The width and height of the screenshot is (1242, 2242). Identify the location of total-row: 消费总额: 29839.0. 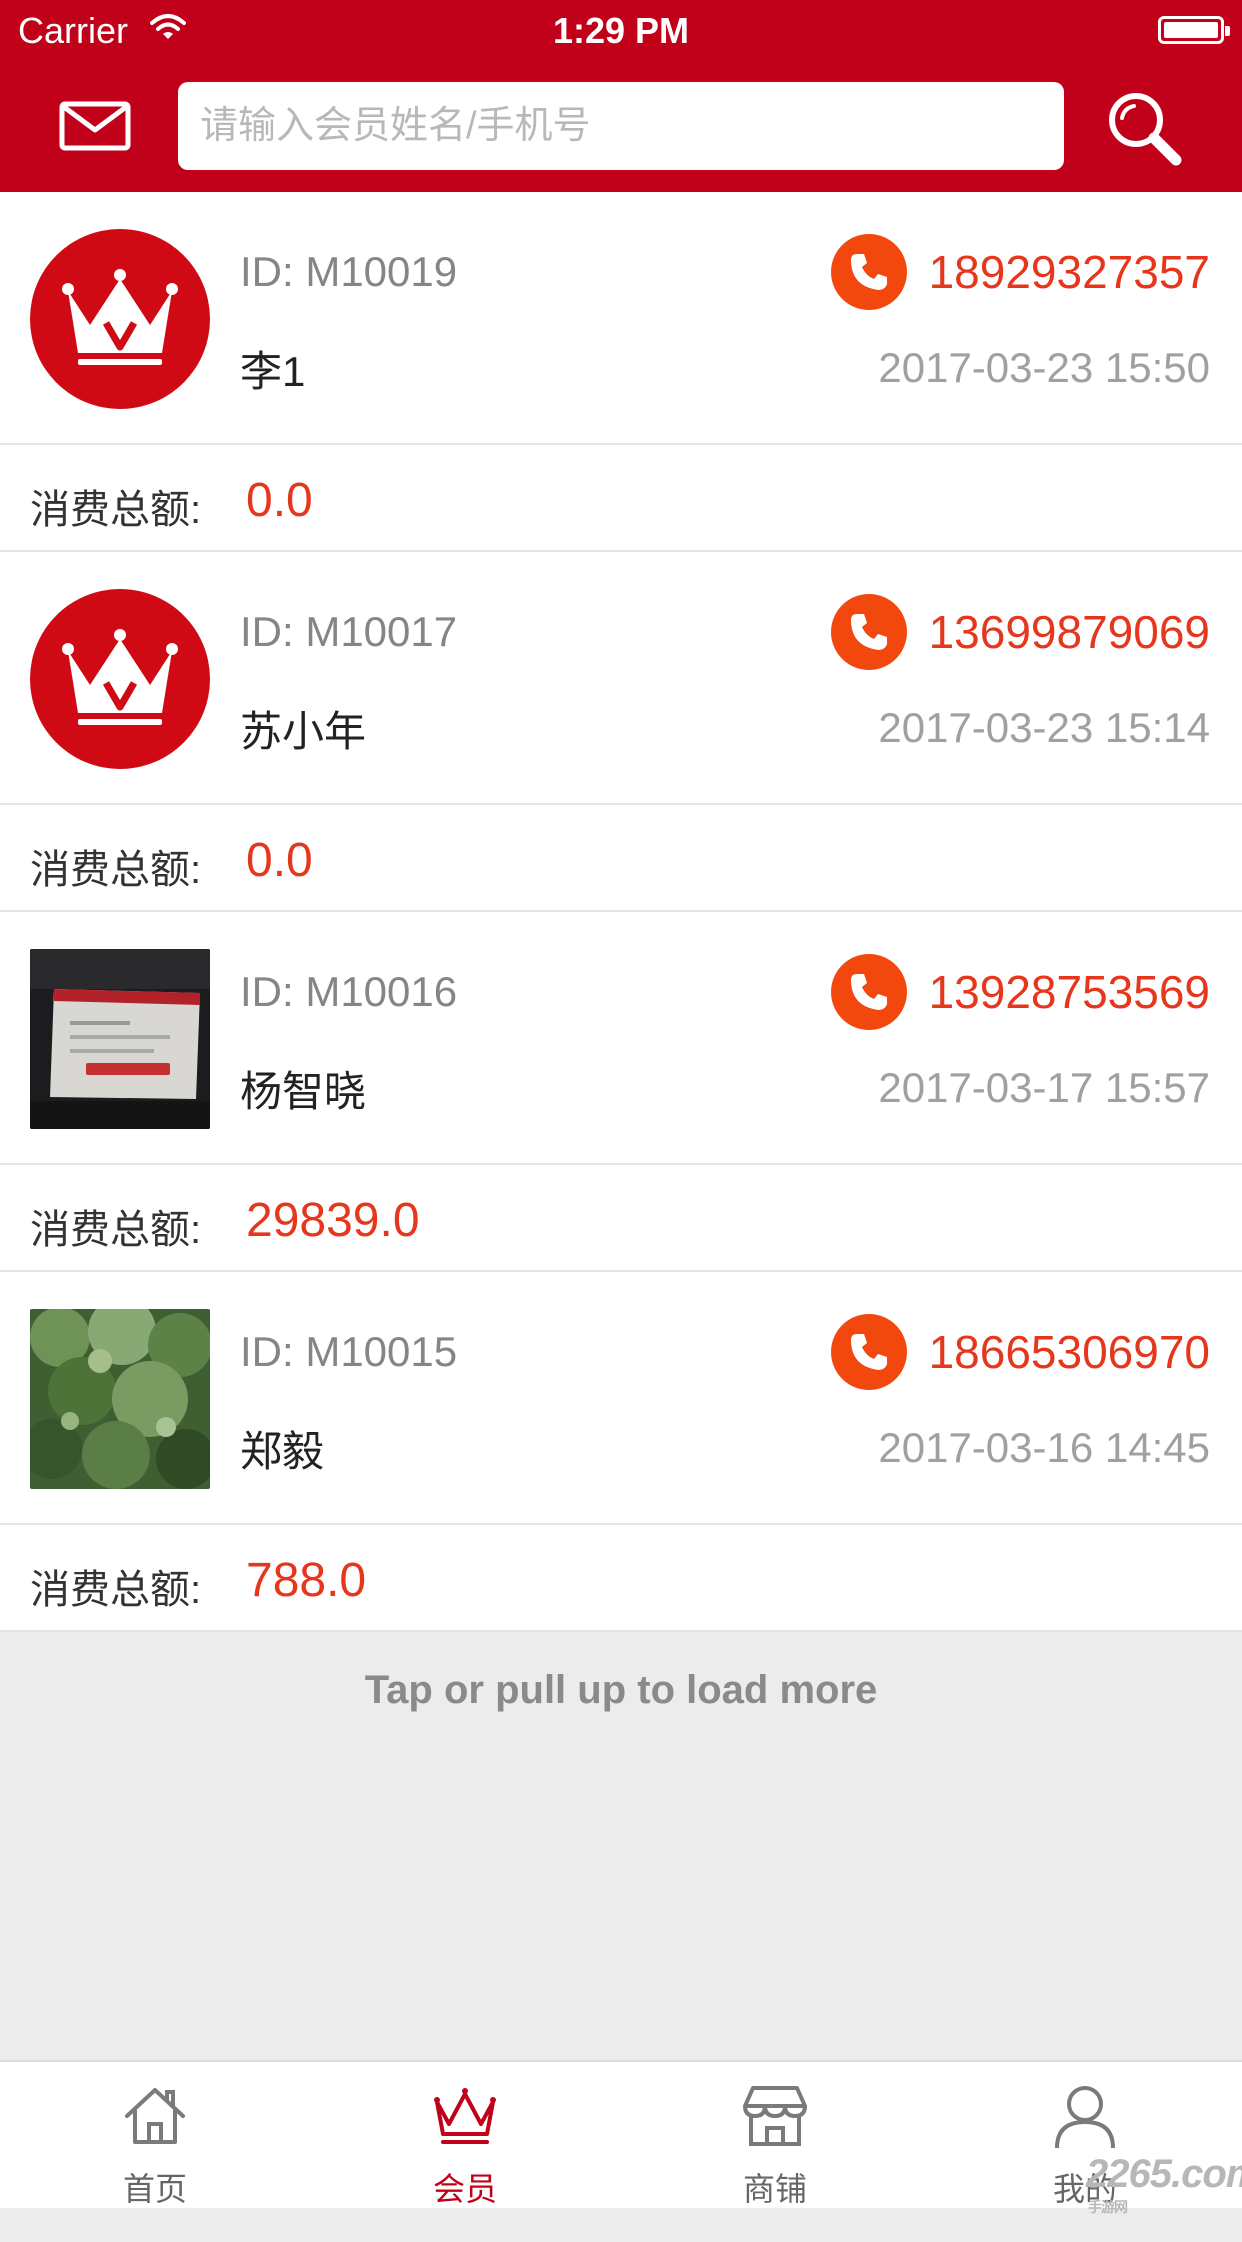
(621, 1218).